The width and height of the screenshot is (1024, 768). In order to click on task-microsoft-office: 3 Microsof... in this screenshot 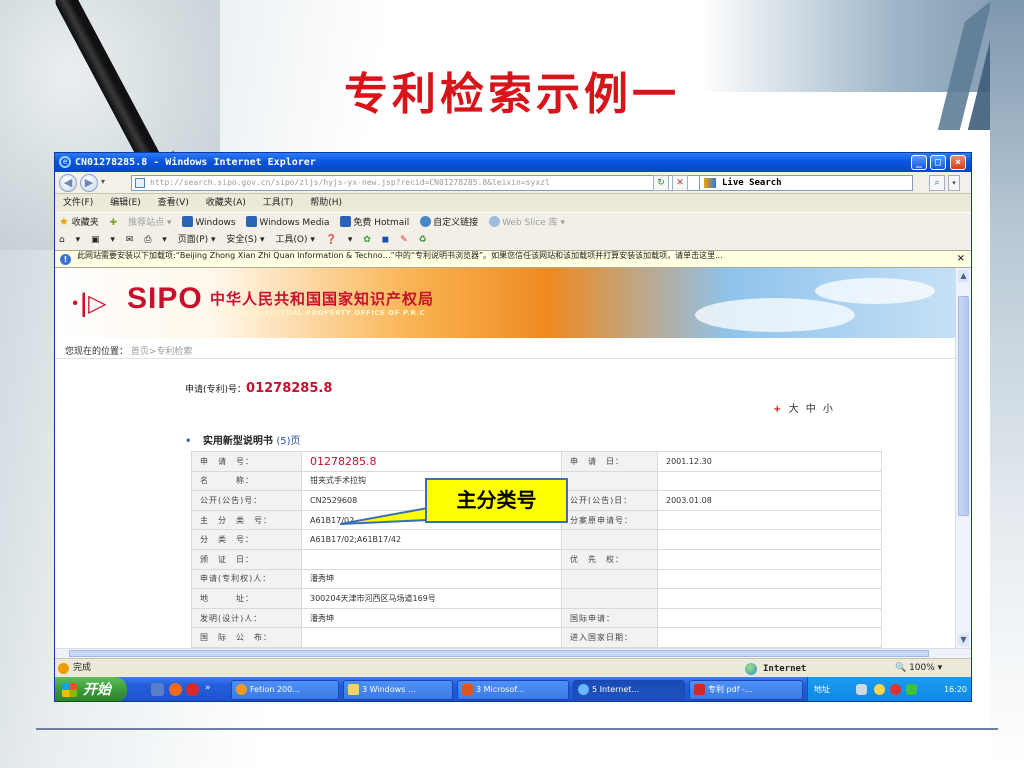, I will do `click(513, 690)`.